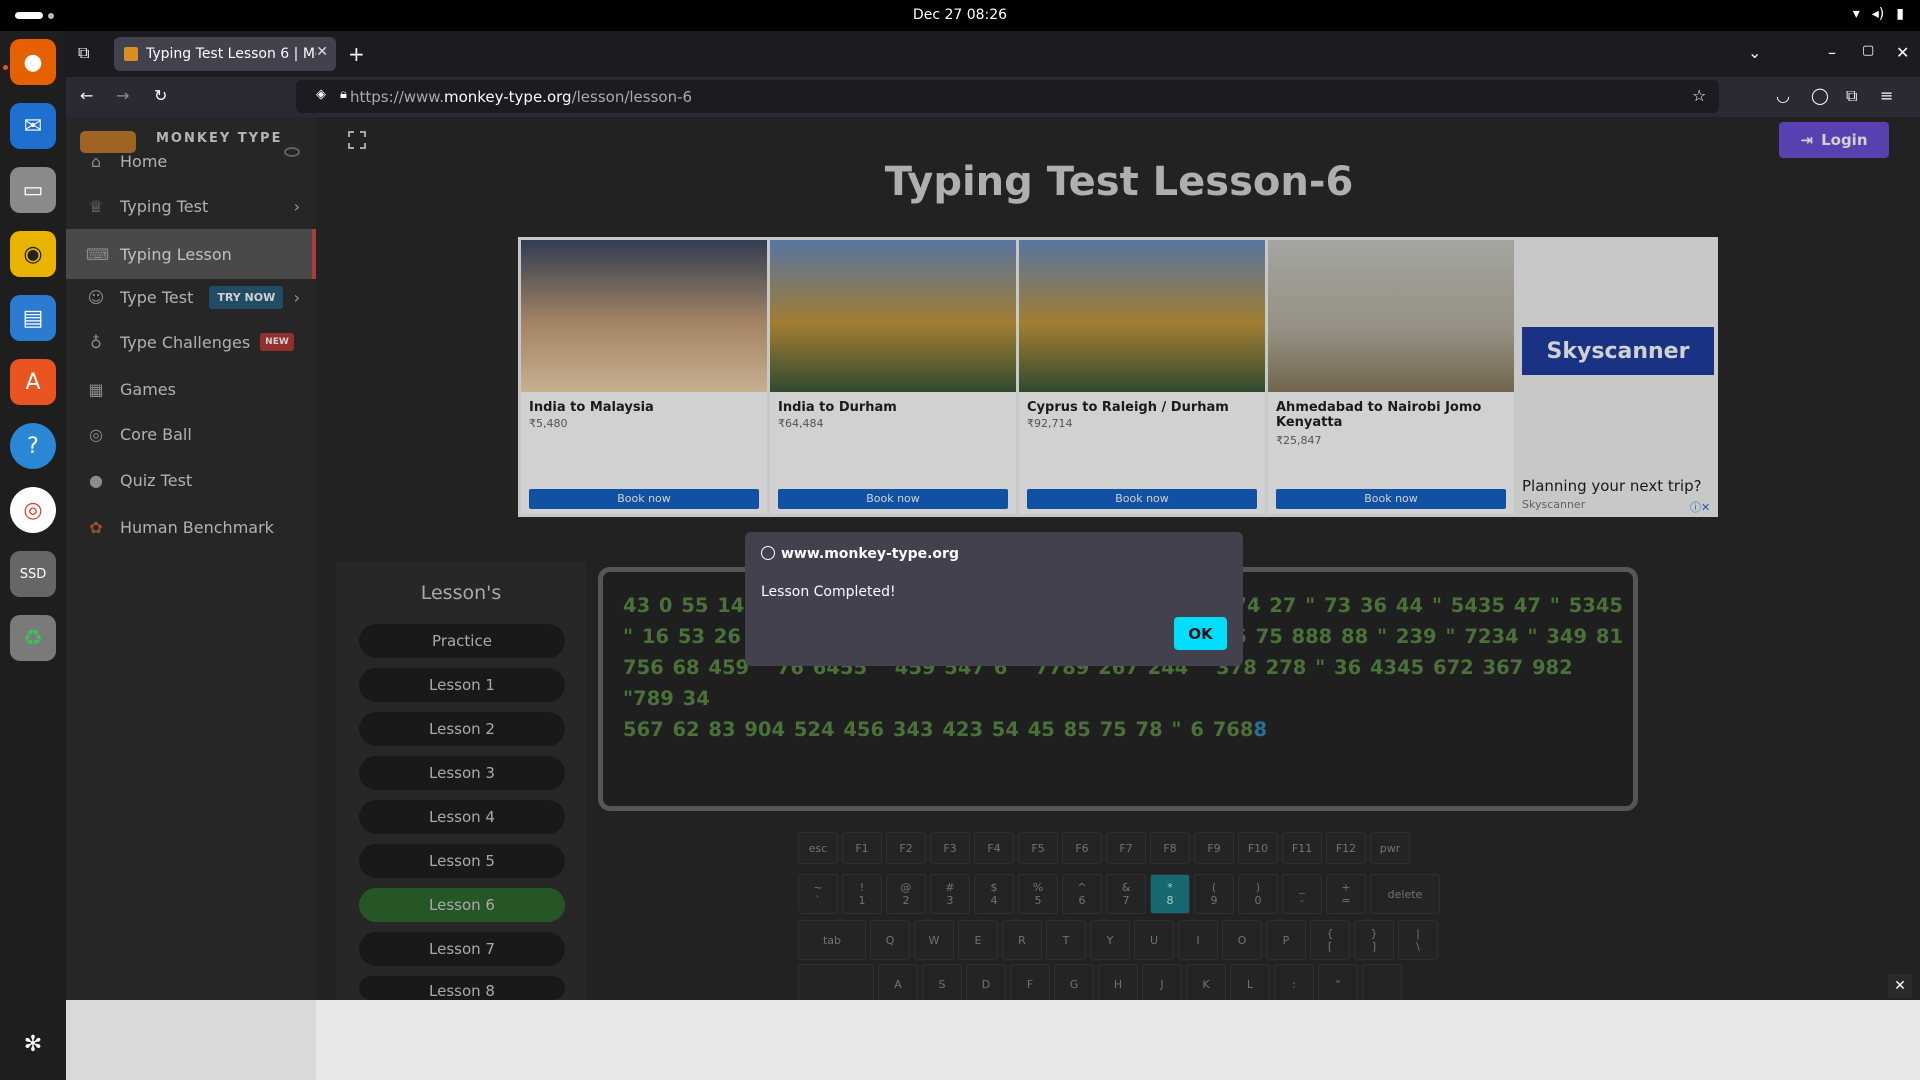 The width and height of the screenshot is (1920, 1080). I want to click on thunderbird-icon: ✉, so click(33, 126).